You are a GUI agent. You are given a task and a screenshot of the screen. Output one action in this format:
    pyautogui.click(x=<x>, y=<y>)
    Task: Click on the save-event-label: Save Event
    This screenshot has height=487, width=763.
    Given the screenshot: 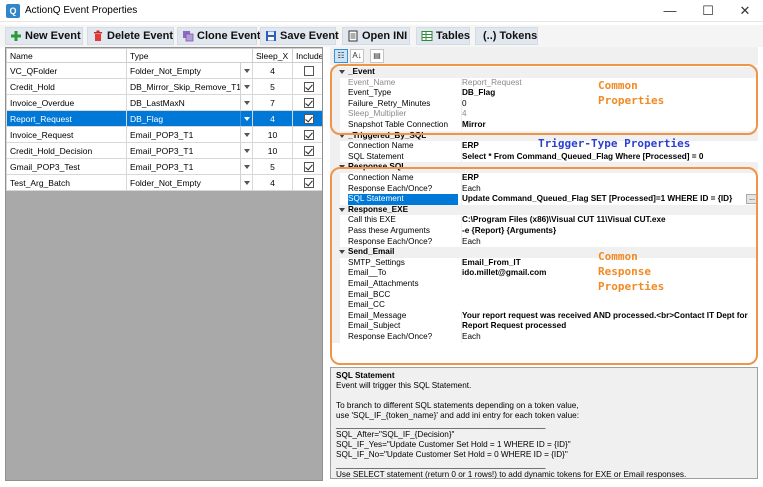 What is the action you would take?
    pyautogui.click(x=309, y=36)
    